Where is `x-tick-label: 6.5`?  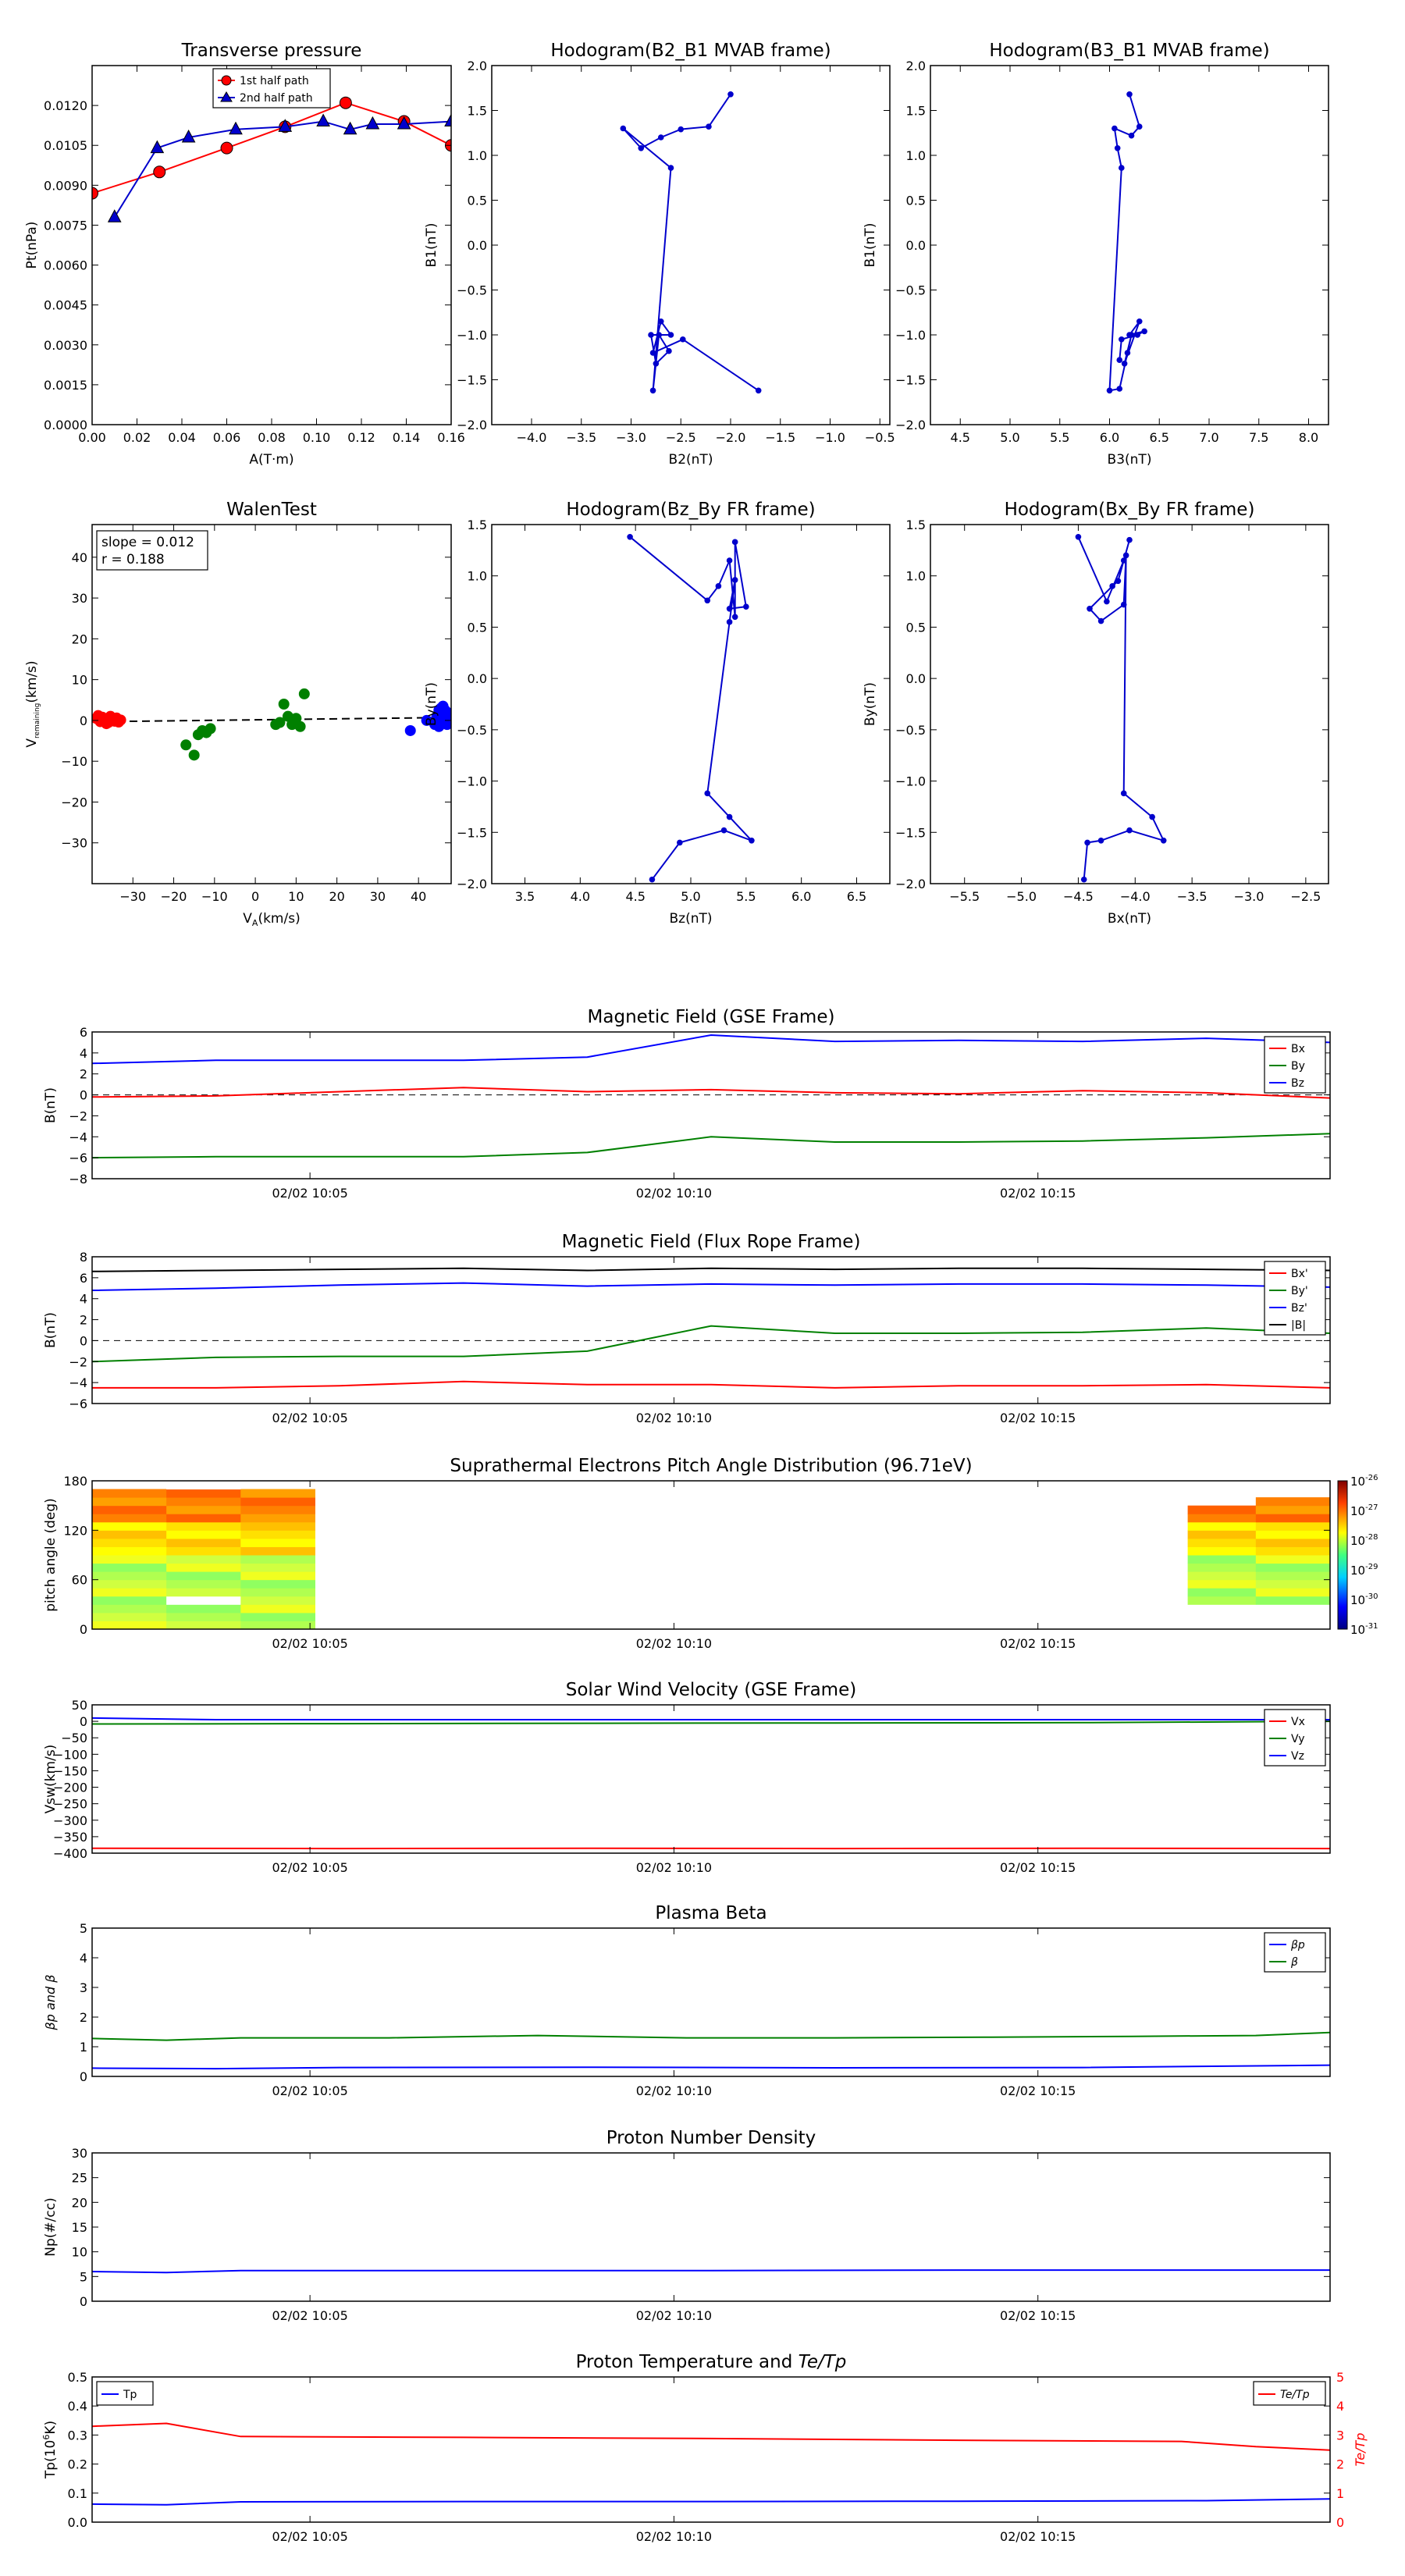 x-tick-label: 6.5 is located at coordinates (857, 896).